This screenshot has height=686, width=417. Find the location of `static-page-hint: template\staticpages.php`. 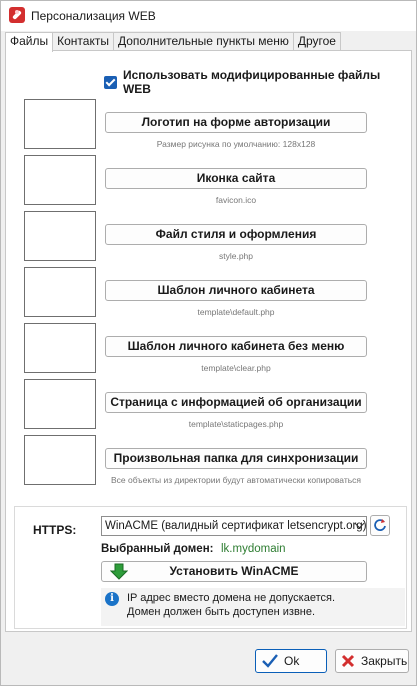

static-page-hint: template\staticpages.php is located at coordinates (236, 424).